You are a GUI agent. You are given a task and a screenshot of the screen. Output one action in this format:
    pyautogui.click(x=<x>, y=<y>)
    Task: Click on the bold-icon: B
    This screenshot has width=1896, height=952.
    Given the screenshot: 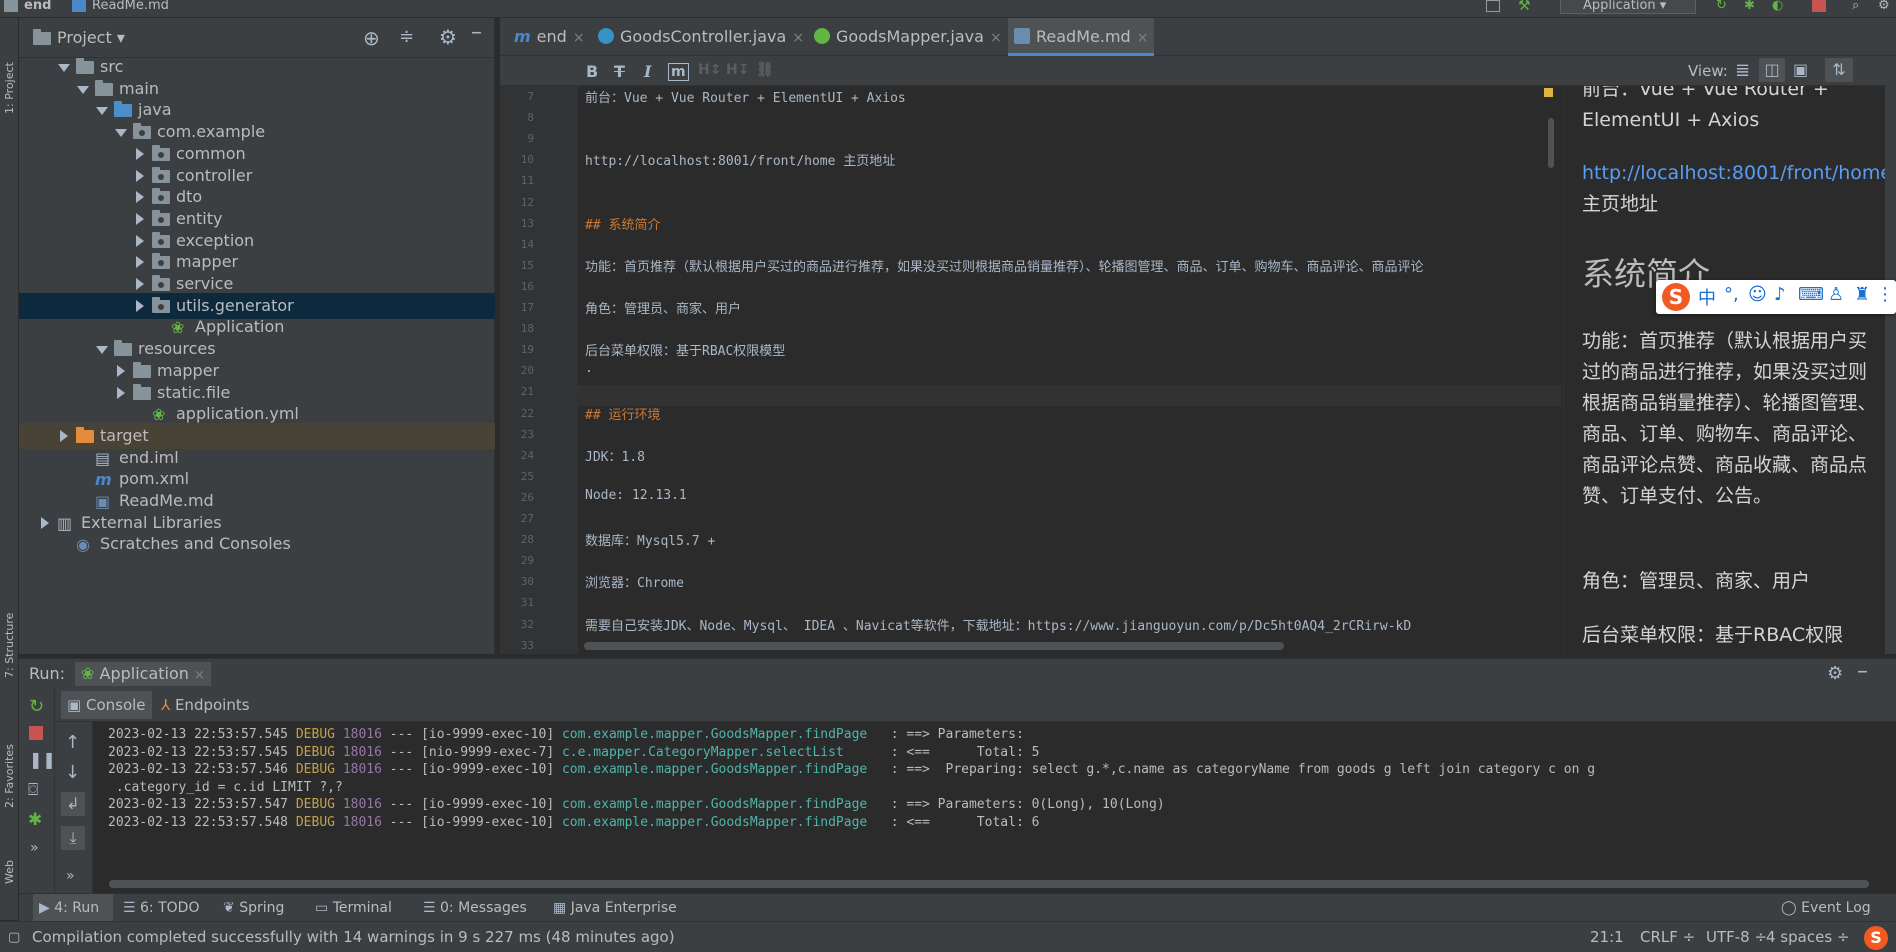 What is the action you would take?
    pyautogui.click(x=592, y=71)
    